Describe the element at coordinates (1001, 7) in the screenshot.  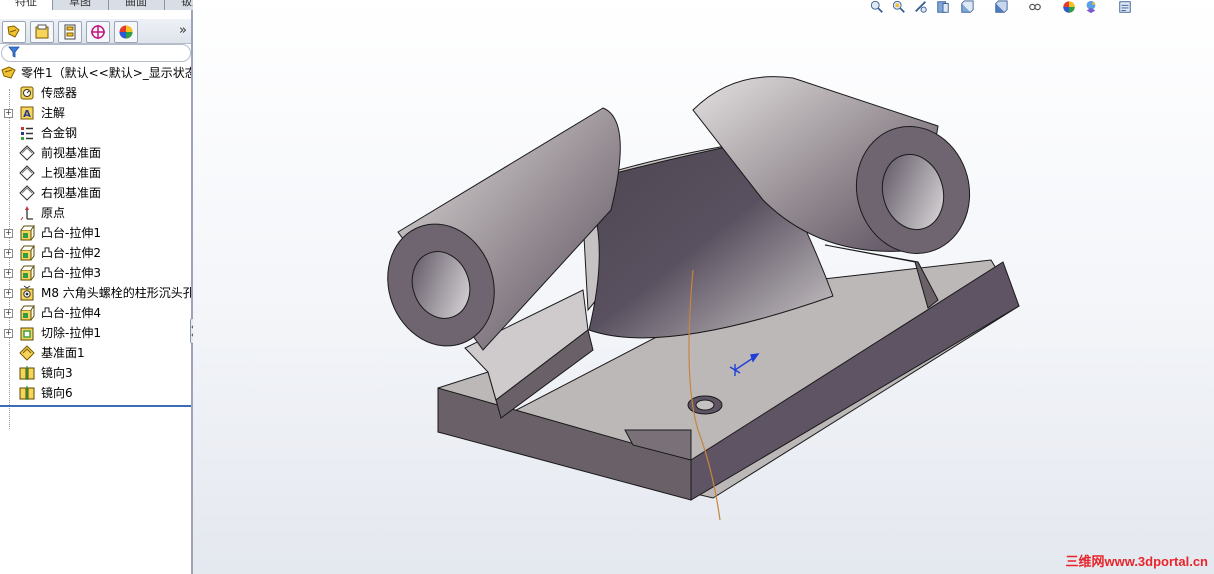
I see `display-style-icon` at that location.